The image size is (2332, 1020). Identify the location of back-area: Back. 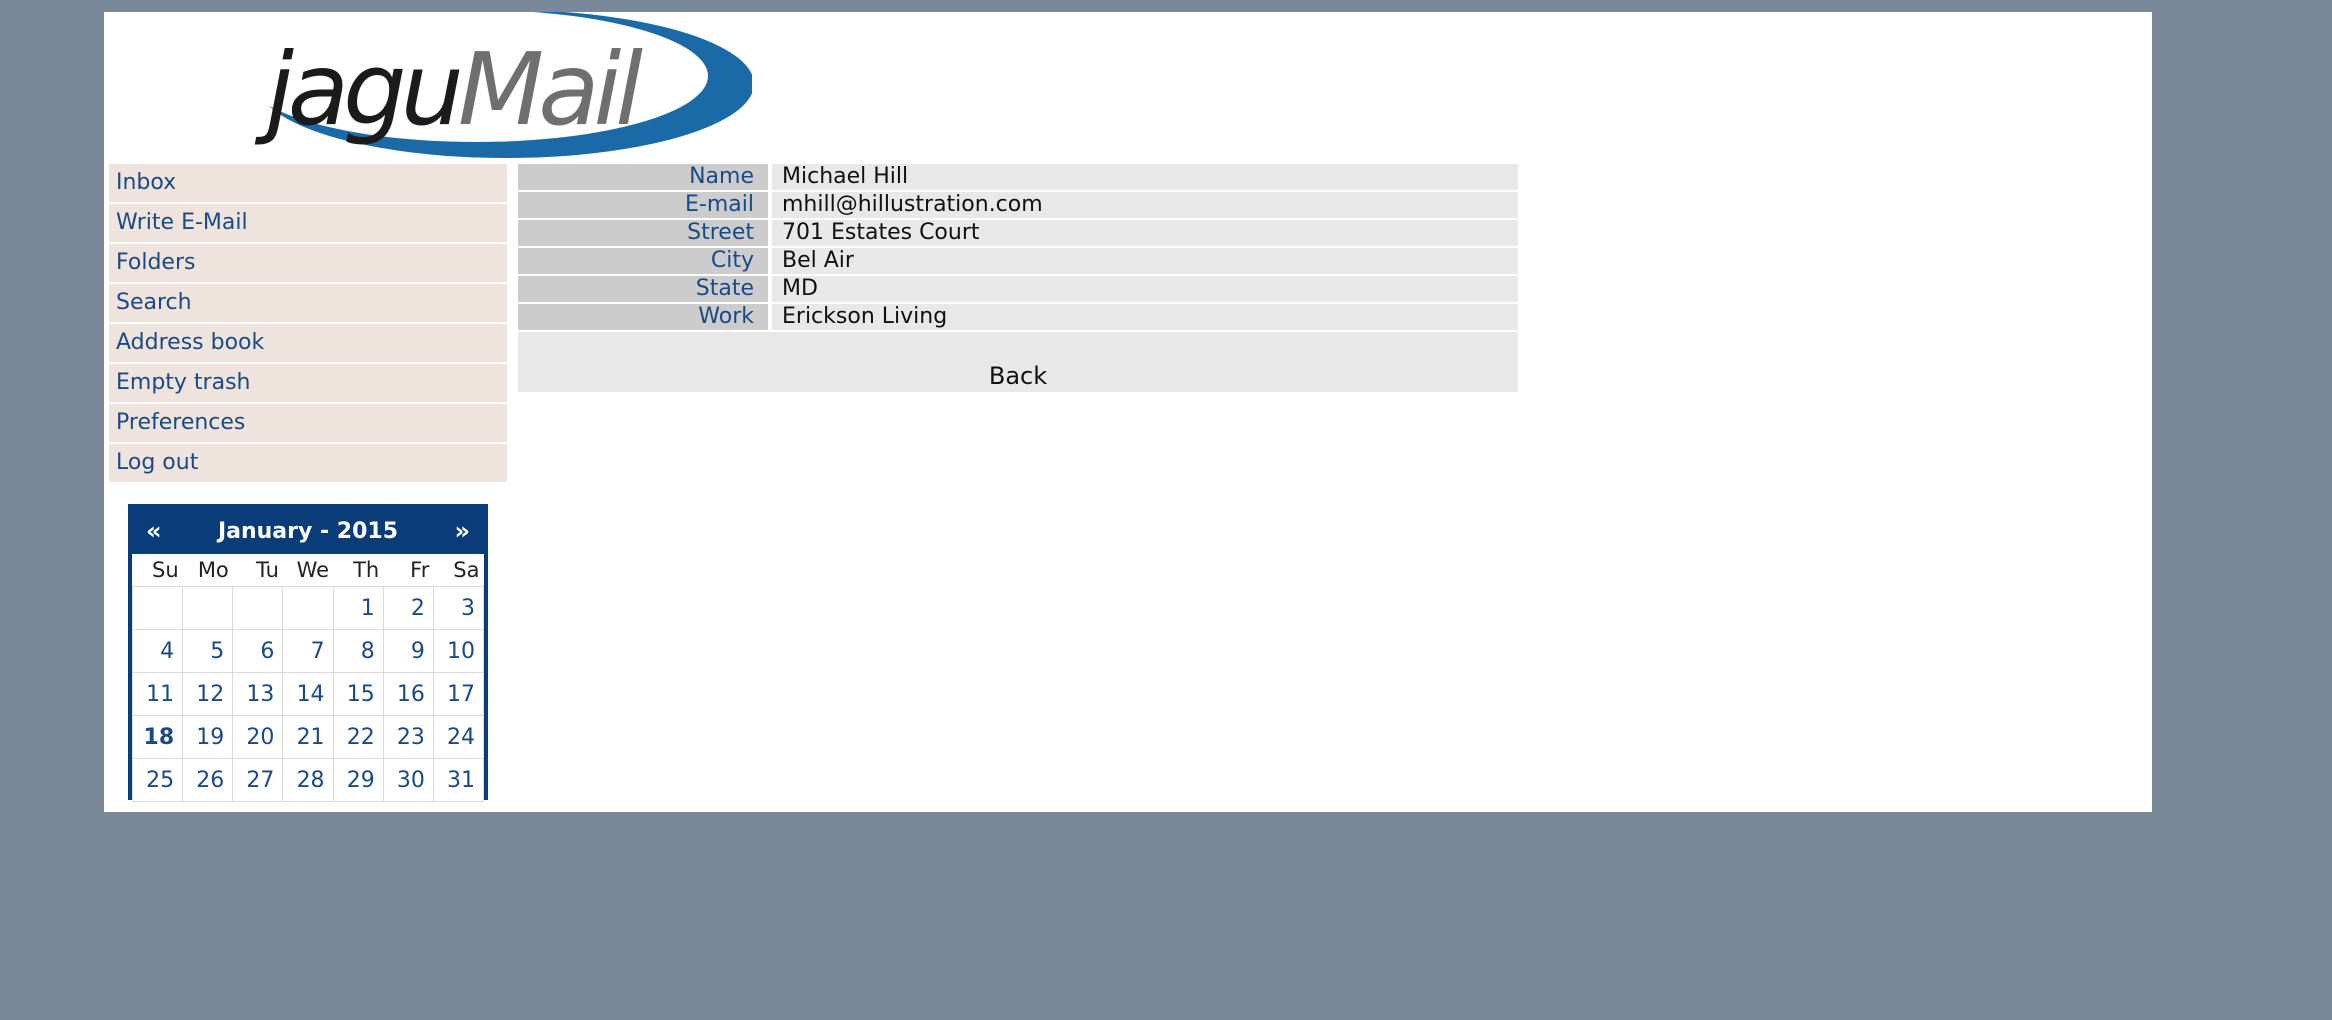
(1018, 362).